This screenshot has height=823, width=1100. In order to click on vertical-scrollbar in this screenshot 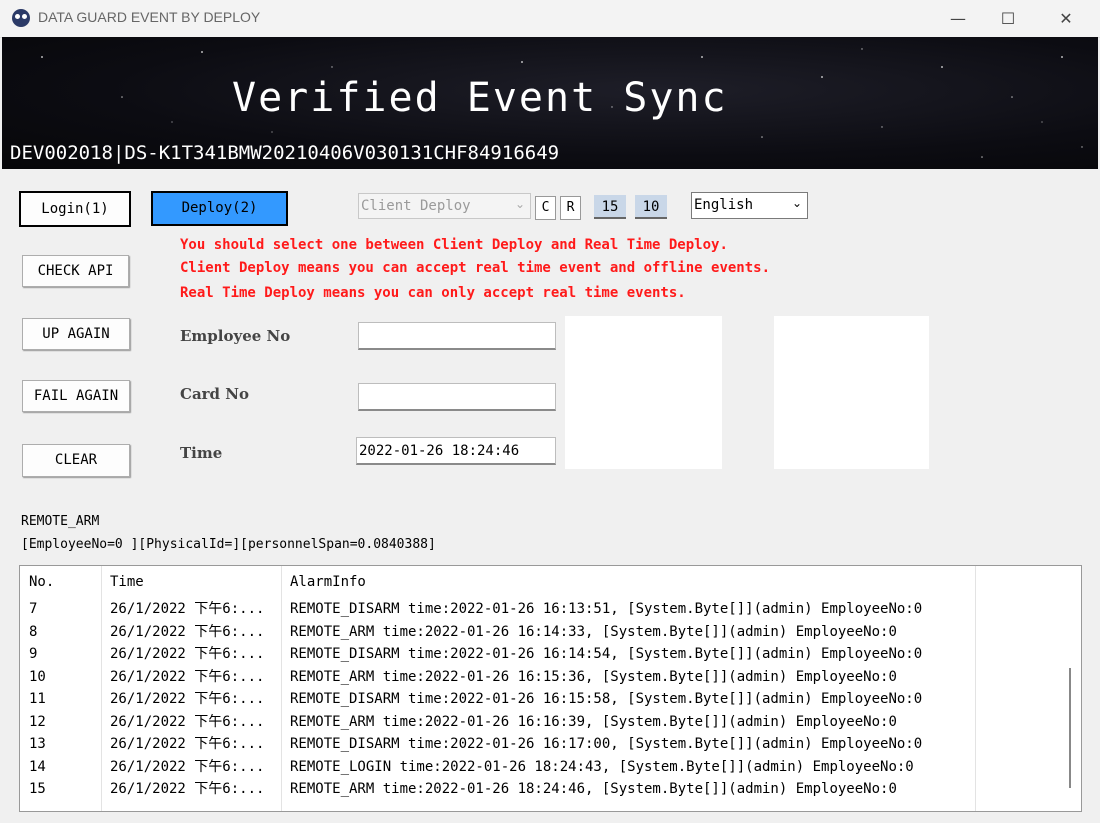, I will do `click(1070, 688)`.